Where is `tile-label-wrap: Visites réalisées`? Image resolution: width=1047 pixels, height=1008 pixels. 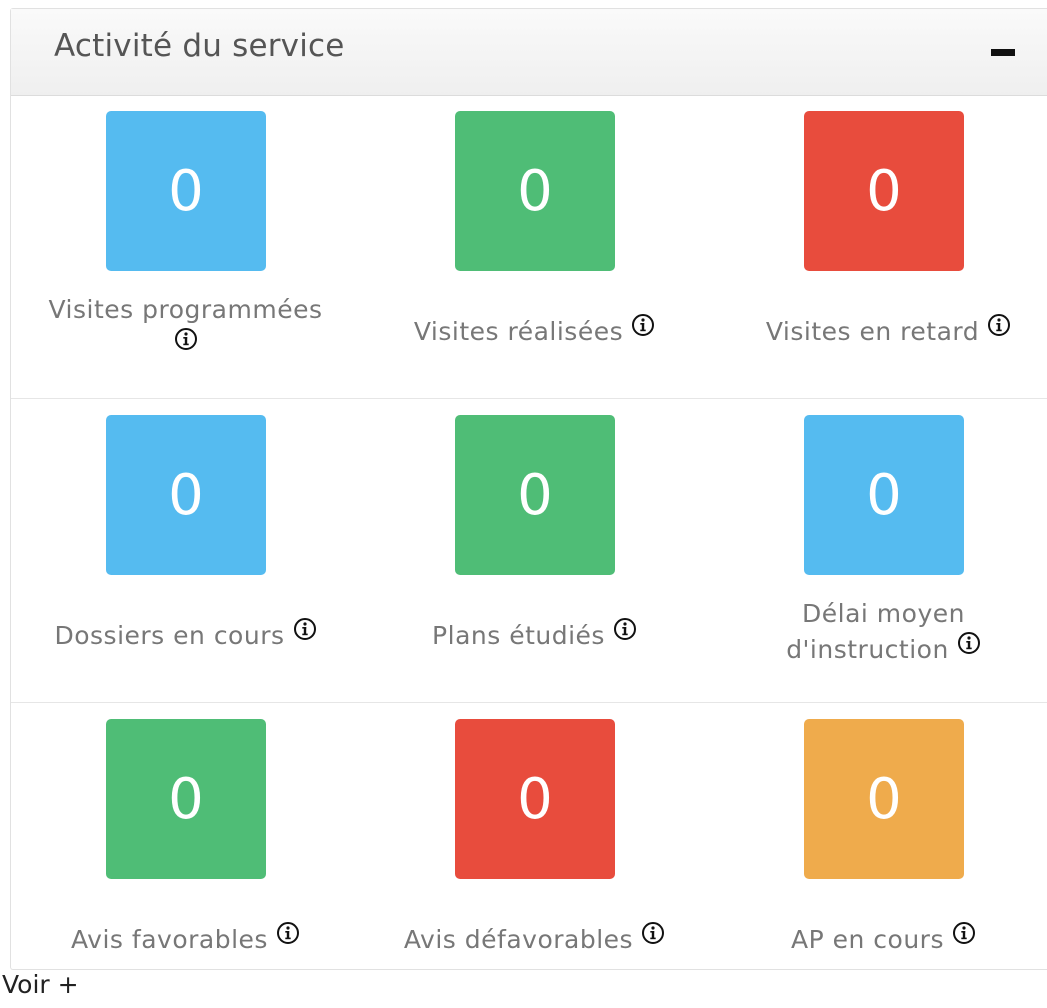 tile-label-wrap: Visites réalisées is located at coordinates (534, 331).